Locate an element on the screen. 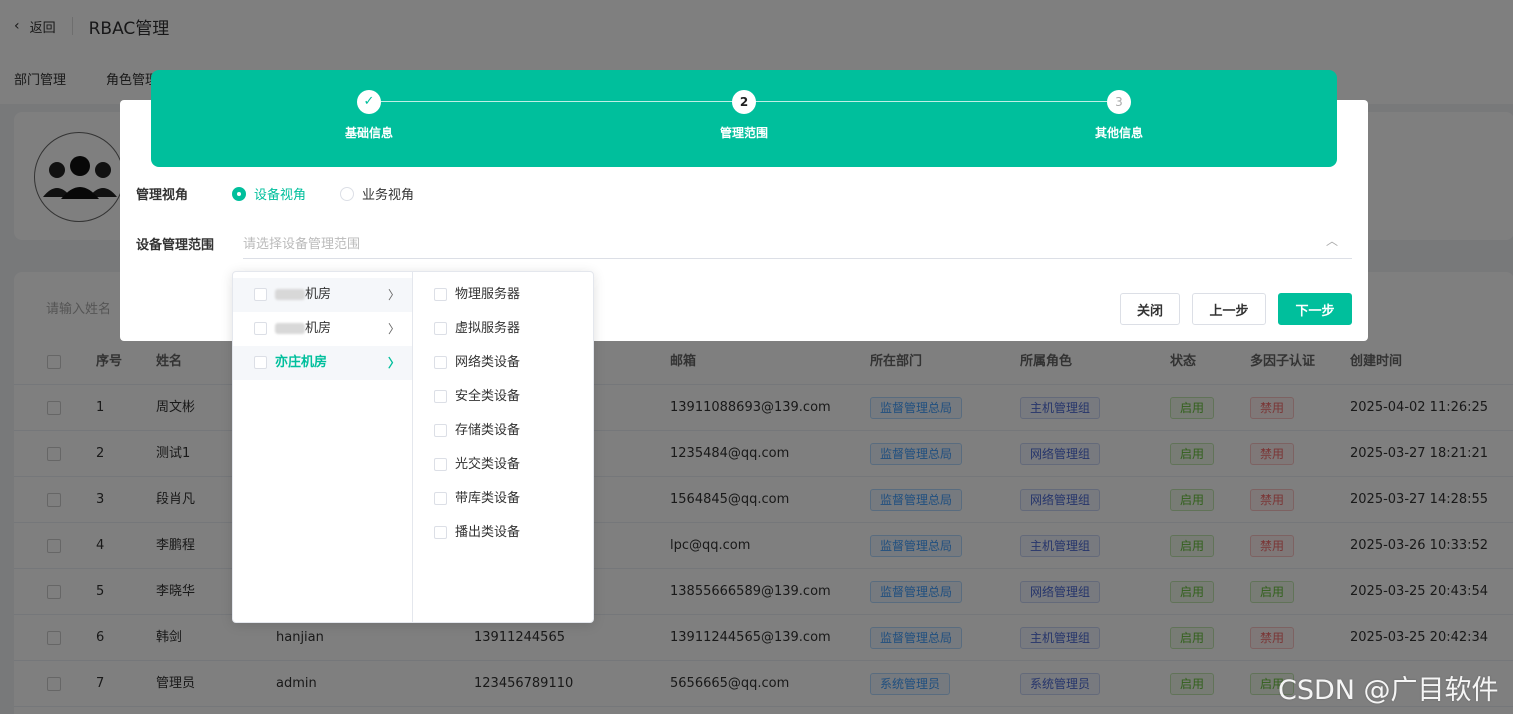 This screenshot has height=714, width=1513. scope-label: 设备管理范围 is located at coordinates (175, 245).